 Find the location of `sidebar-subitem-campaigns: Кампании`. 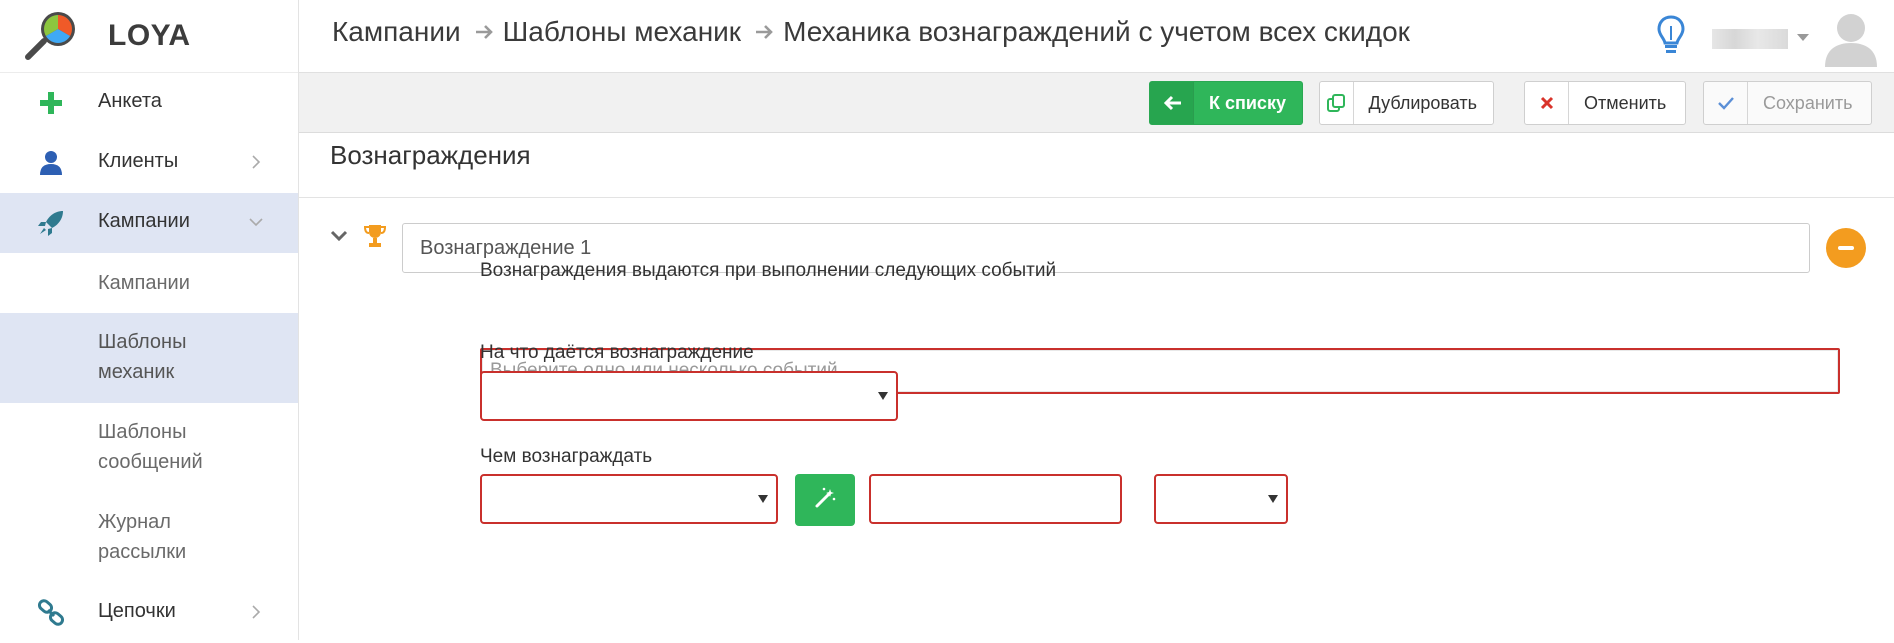

sidebar-subitem-campaigns: Кампании is located at coordinates (149, 283).